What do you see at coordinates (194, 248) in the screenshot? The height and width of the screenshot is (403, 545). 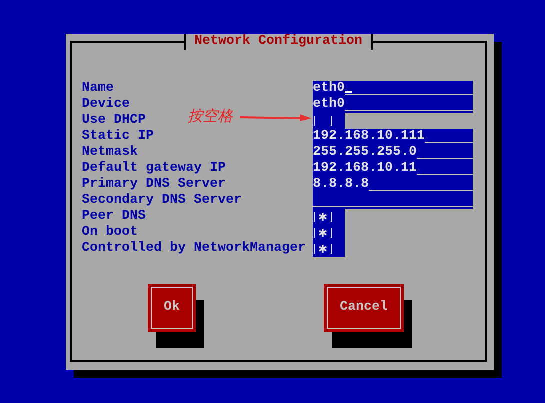 I see `field-label: Controlled by NetworkManager` at bounding box center [194, 248].